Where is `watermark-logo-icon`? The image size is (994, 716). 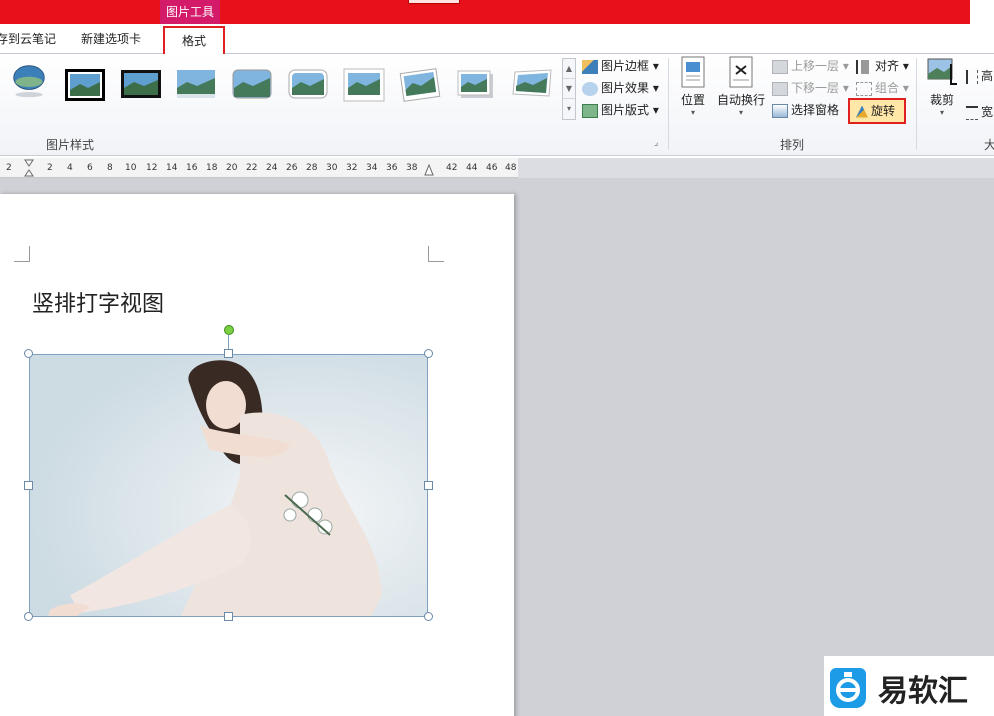 watermark-logo-icon is located at coordinates (848, 688).